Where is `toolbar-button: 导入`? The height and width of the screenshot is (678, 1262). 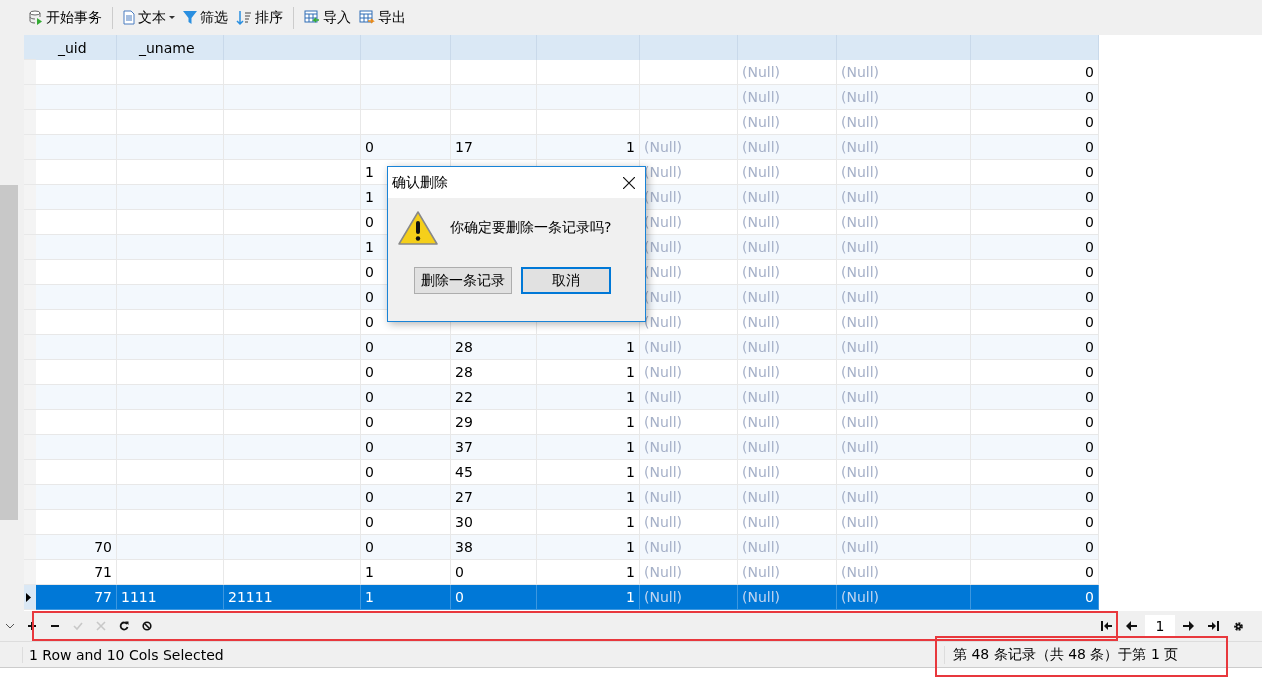 toolbar-button: 导入 is located at coordinates (327, 17).